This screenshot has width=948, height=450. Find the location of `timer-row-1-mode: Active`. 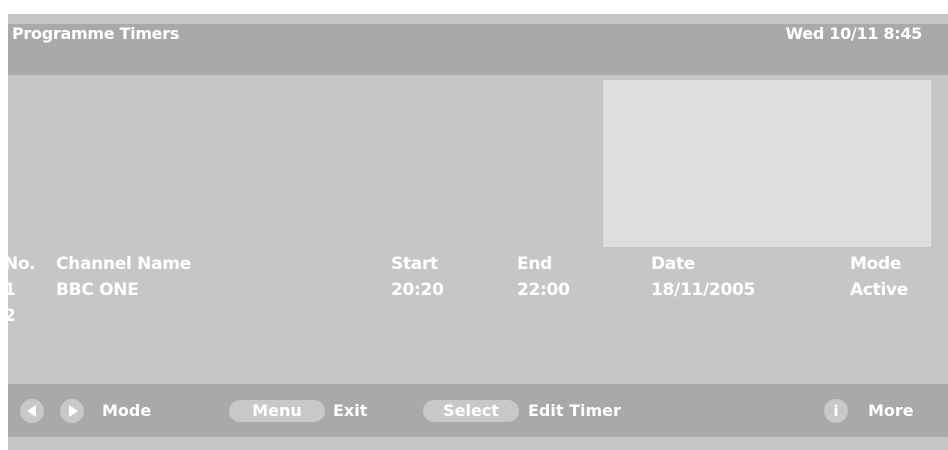

timer-row-1-mode: Active is located at coordinates (879, 290).